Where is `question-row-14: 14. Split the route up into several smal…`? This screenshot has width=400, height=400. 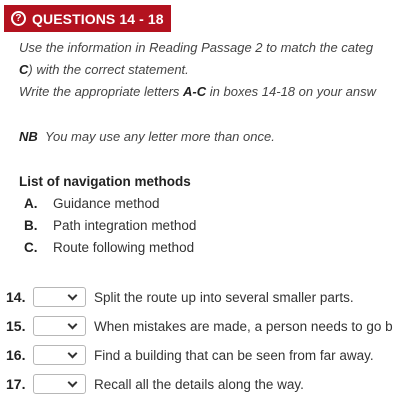 question-row-14: 14. Split the route up into several smal… is located at coordinates (180, 297).